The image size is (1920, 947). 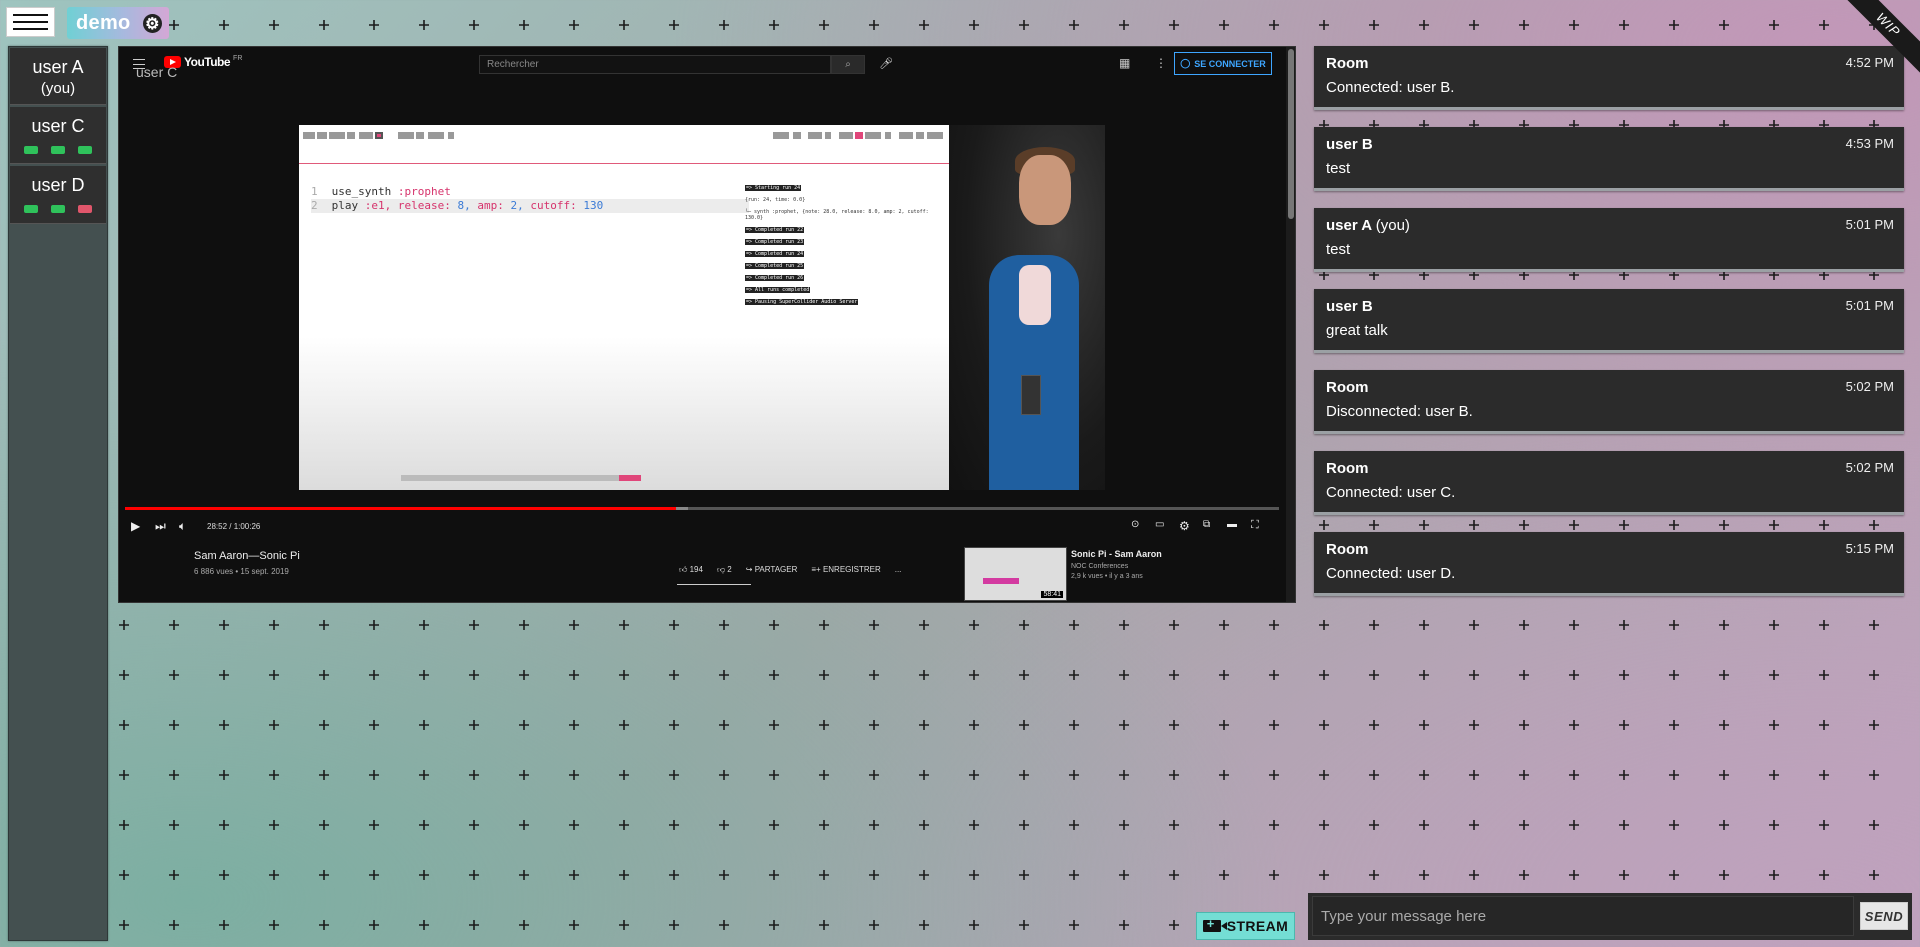 I want to click on code-line: 1 use_synth :prophet, so click(x=381, y=191).